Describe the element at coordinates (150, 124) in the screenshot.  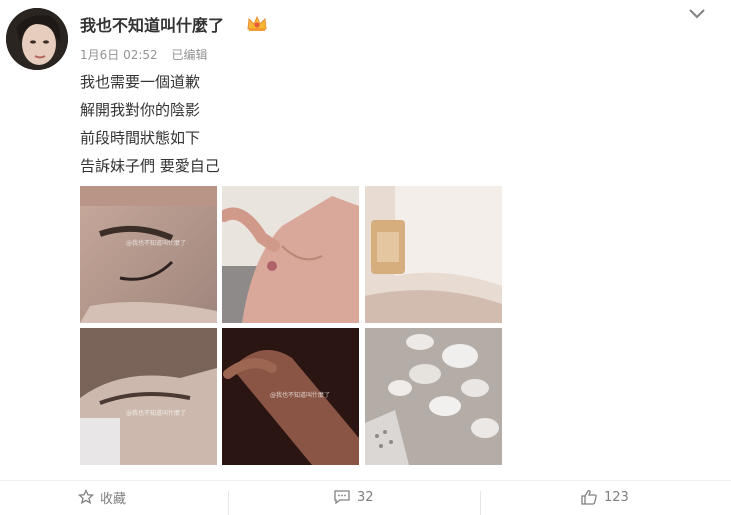
I see `post-text: 我也需要一個道歉 解開我對你的陰影 前段時間狀態如下 告訴妹子們 要愛自己` at that location.